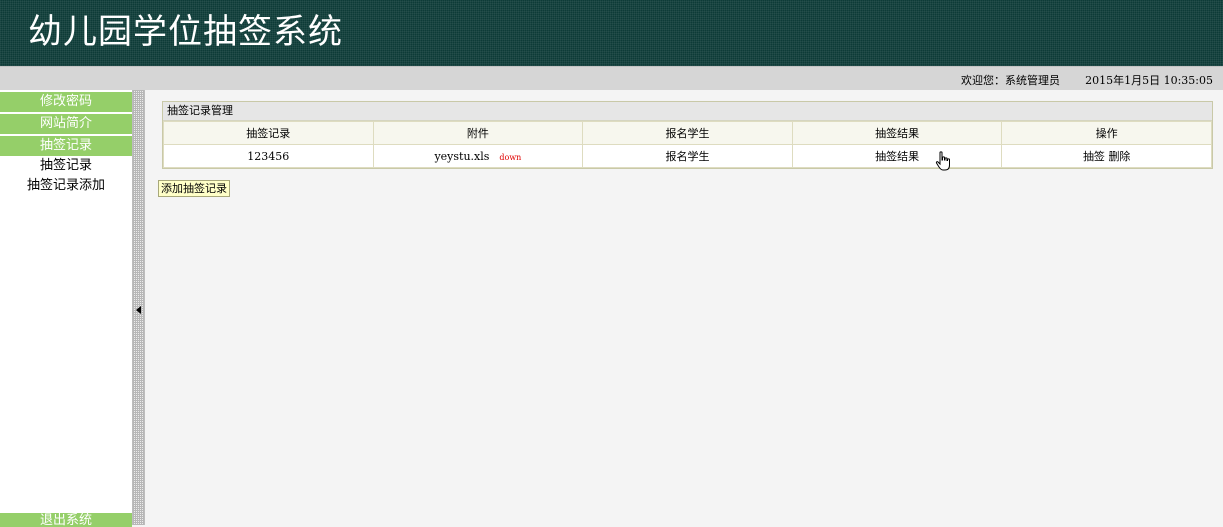  I want to click on cell-attachment: yeystu.xls down, so click(478, 156).